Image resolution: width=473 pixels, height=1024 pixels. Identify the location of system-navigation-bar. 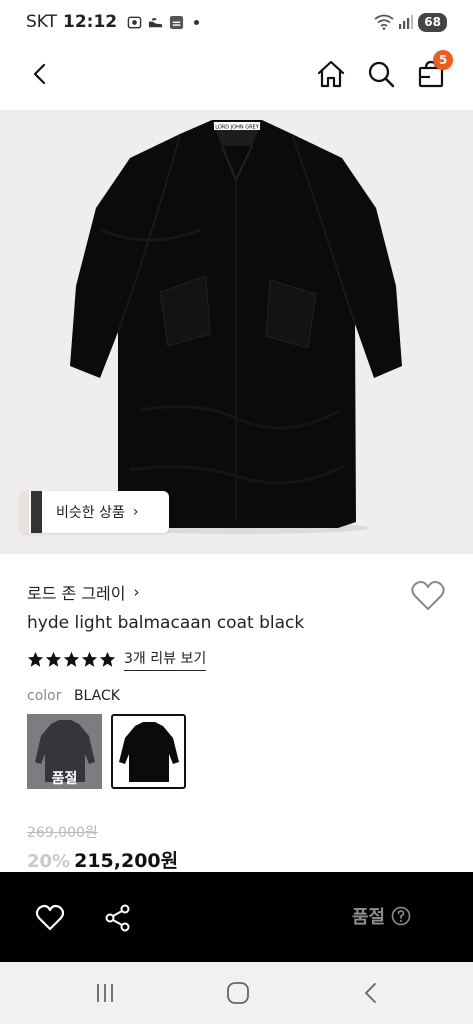
(236, 993).